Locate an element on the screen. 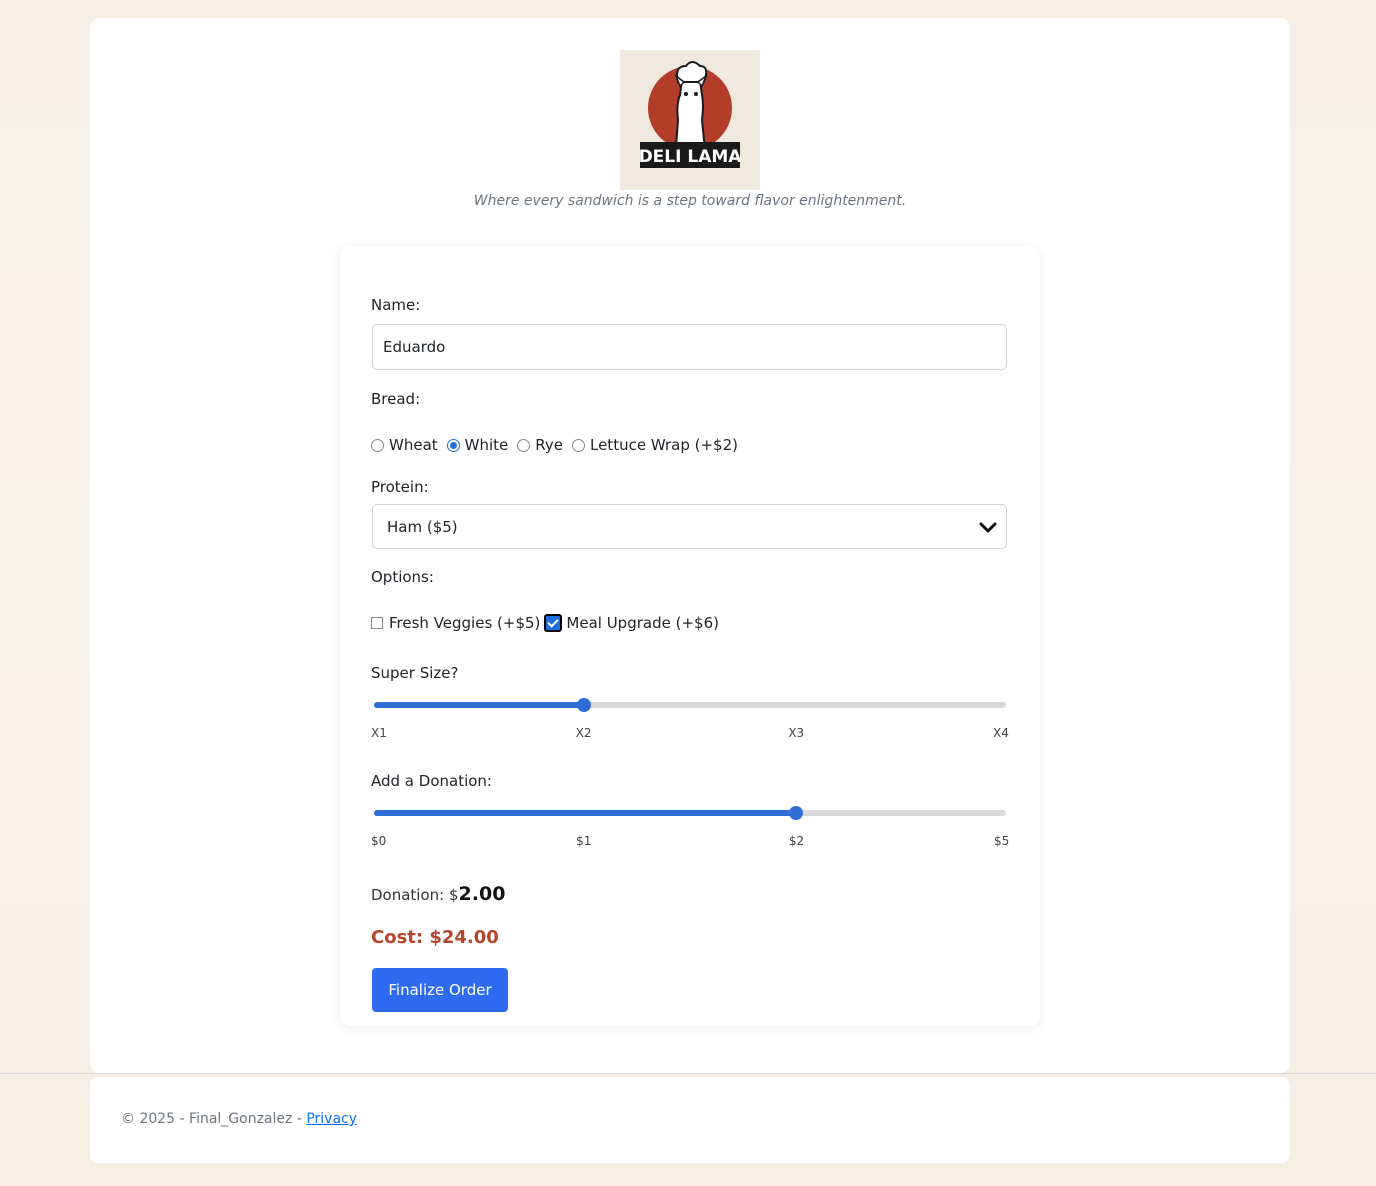 Image resolution: width=1376 pixels, height=1186 pixels. radio-label: Wheat is located at coordinates (413, 445).